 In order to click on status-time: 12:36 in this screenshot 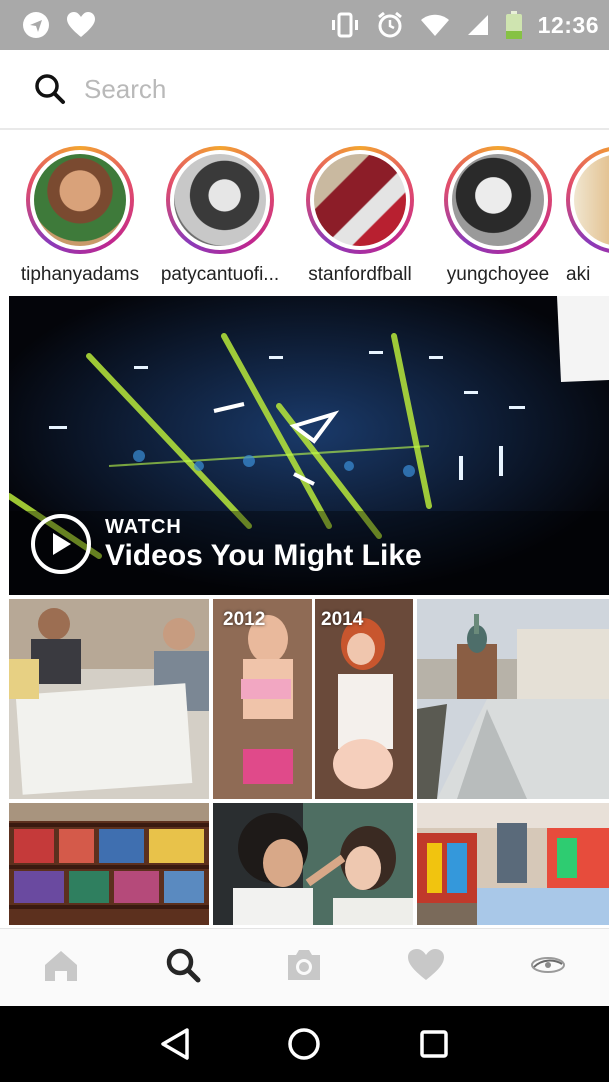, I will do `click(568, 24)`.